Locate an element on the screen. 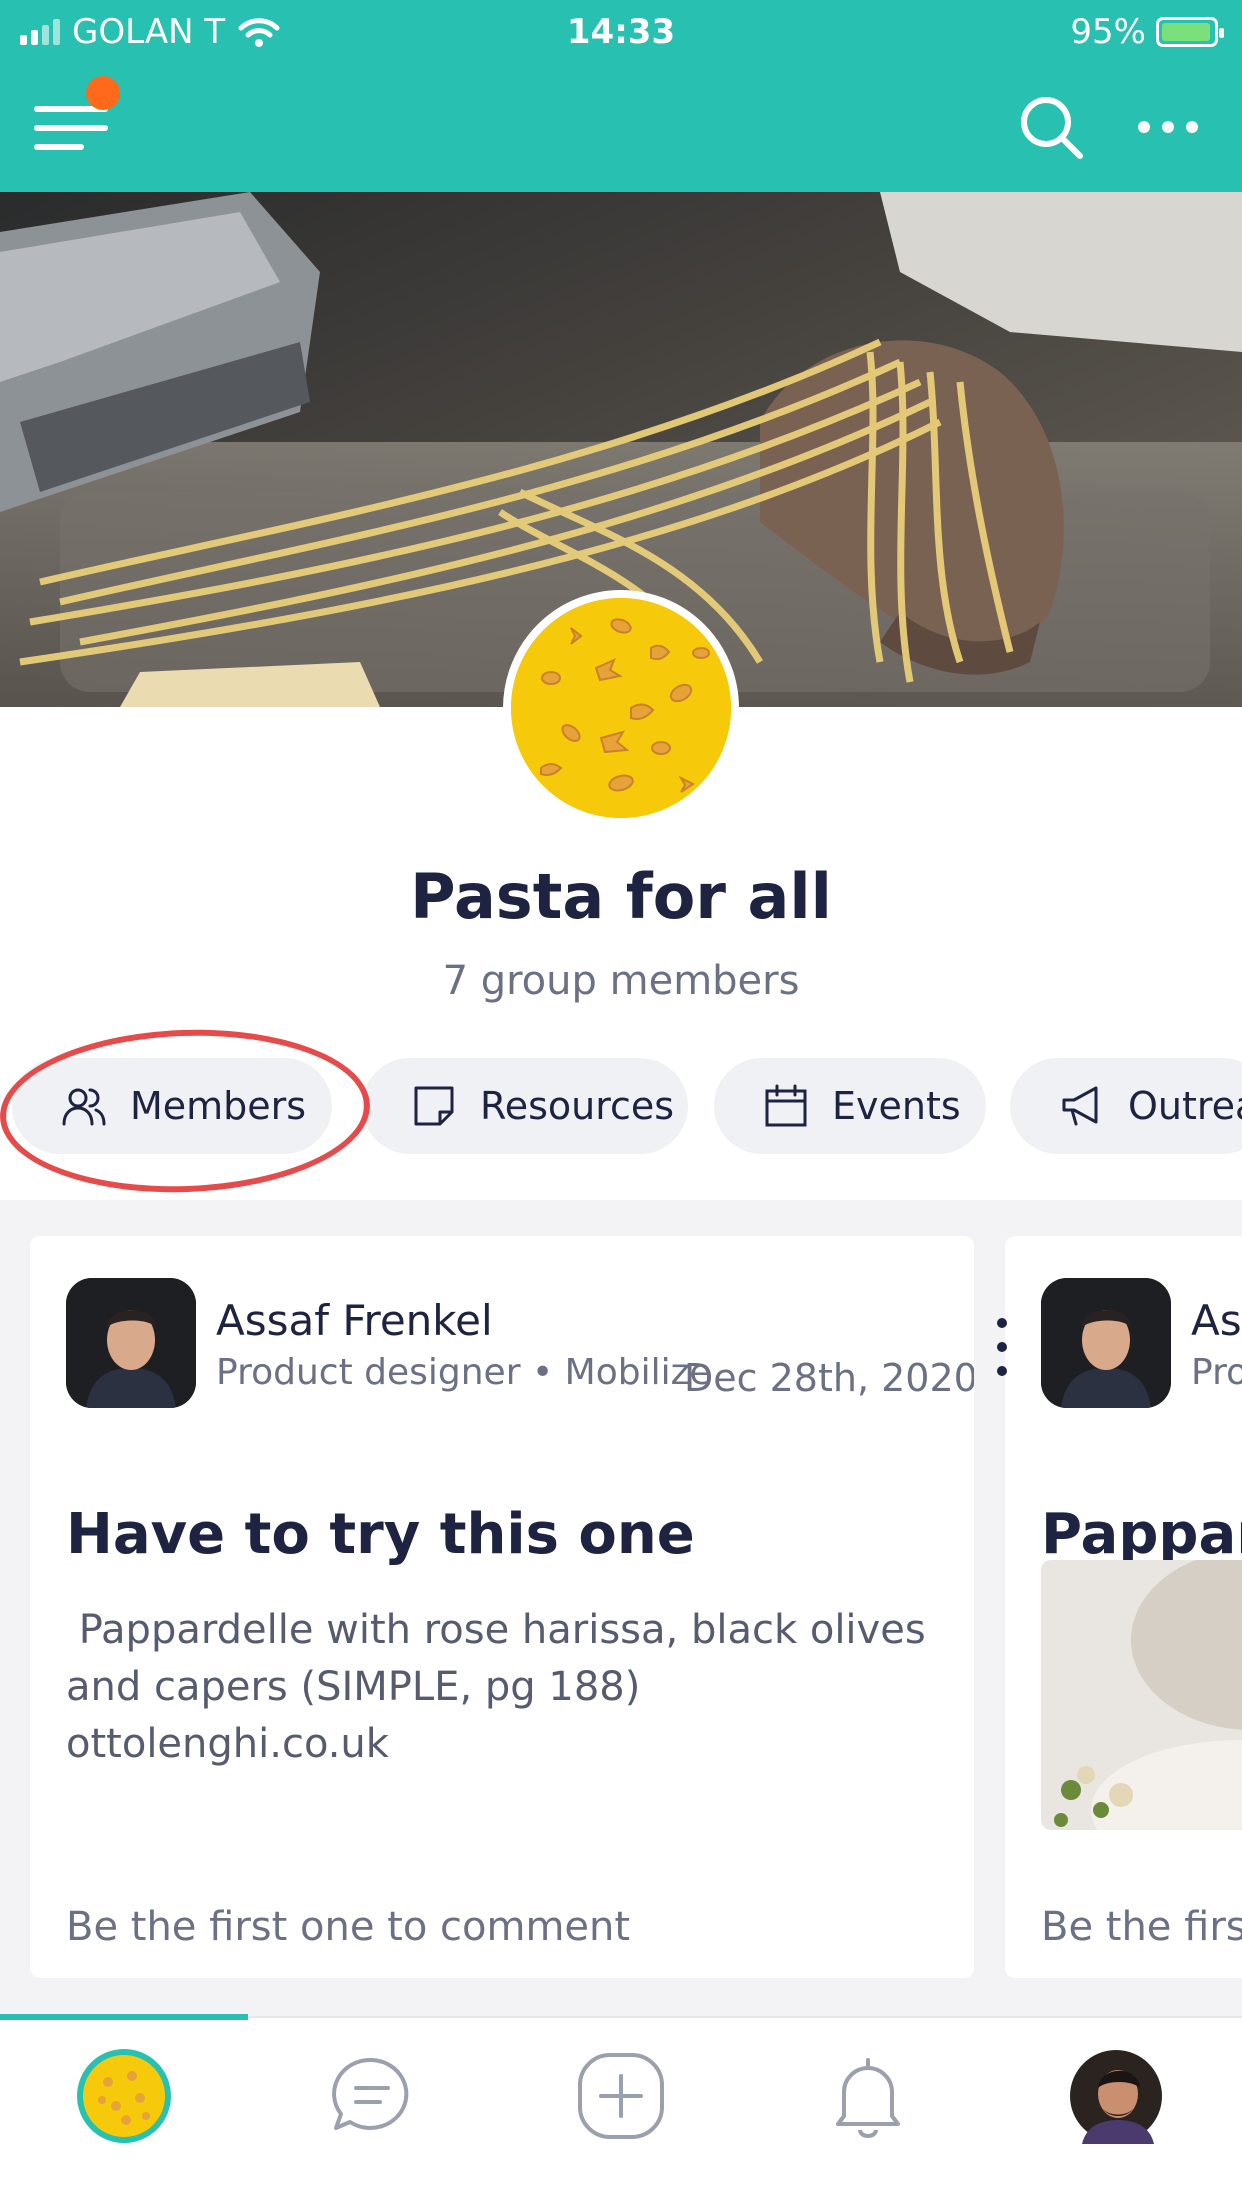  battery-level is located at coordinates (1186, 32).